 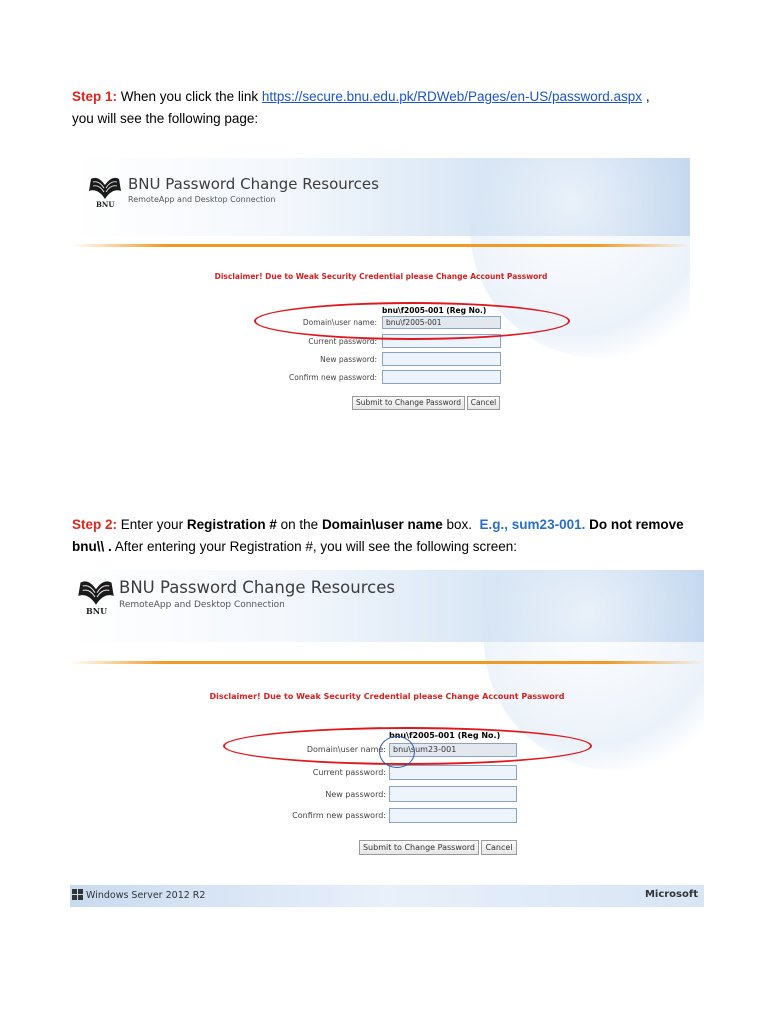 What do you see at coordinates (77, 894) in the screenshot?
I see `windows-logo-icon` at bounding box center [77, 894].